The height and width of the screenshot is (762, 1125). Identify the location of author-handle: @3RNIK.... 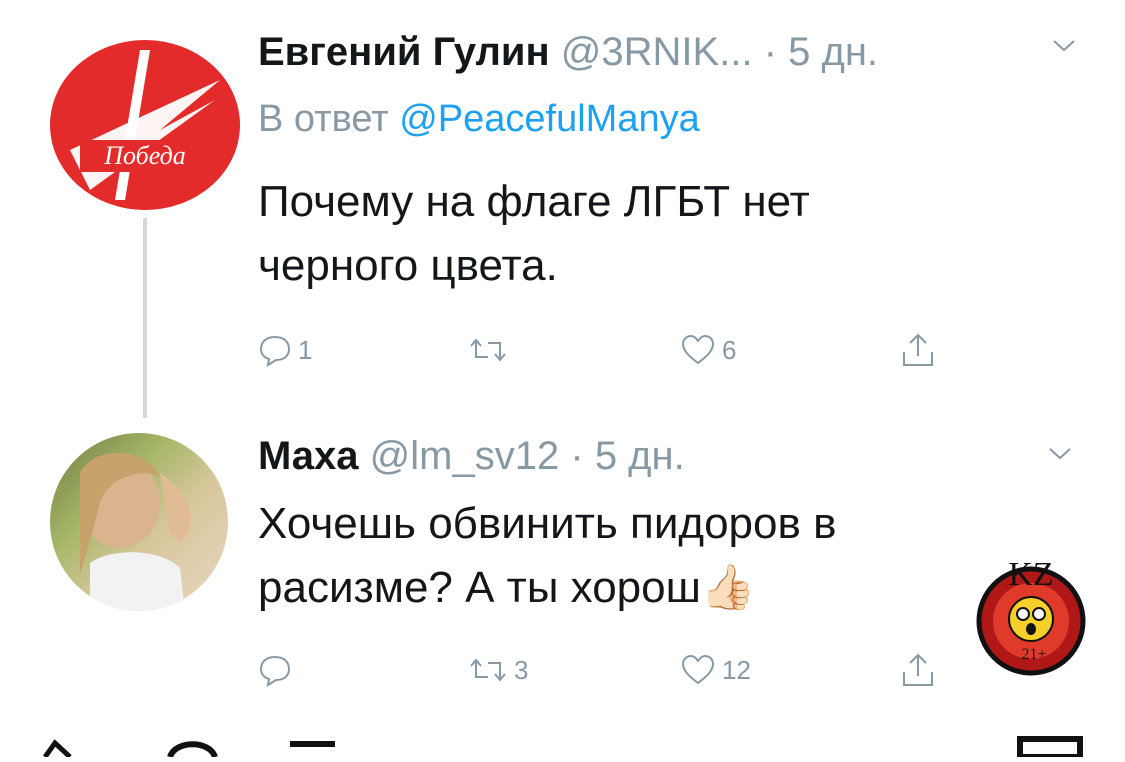
(657, 52).